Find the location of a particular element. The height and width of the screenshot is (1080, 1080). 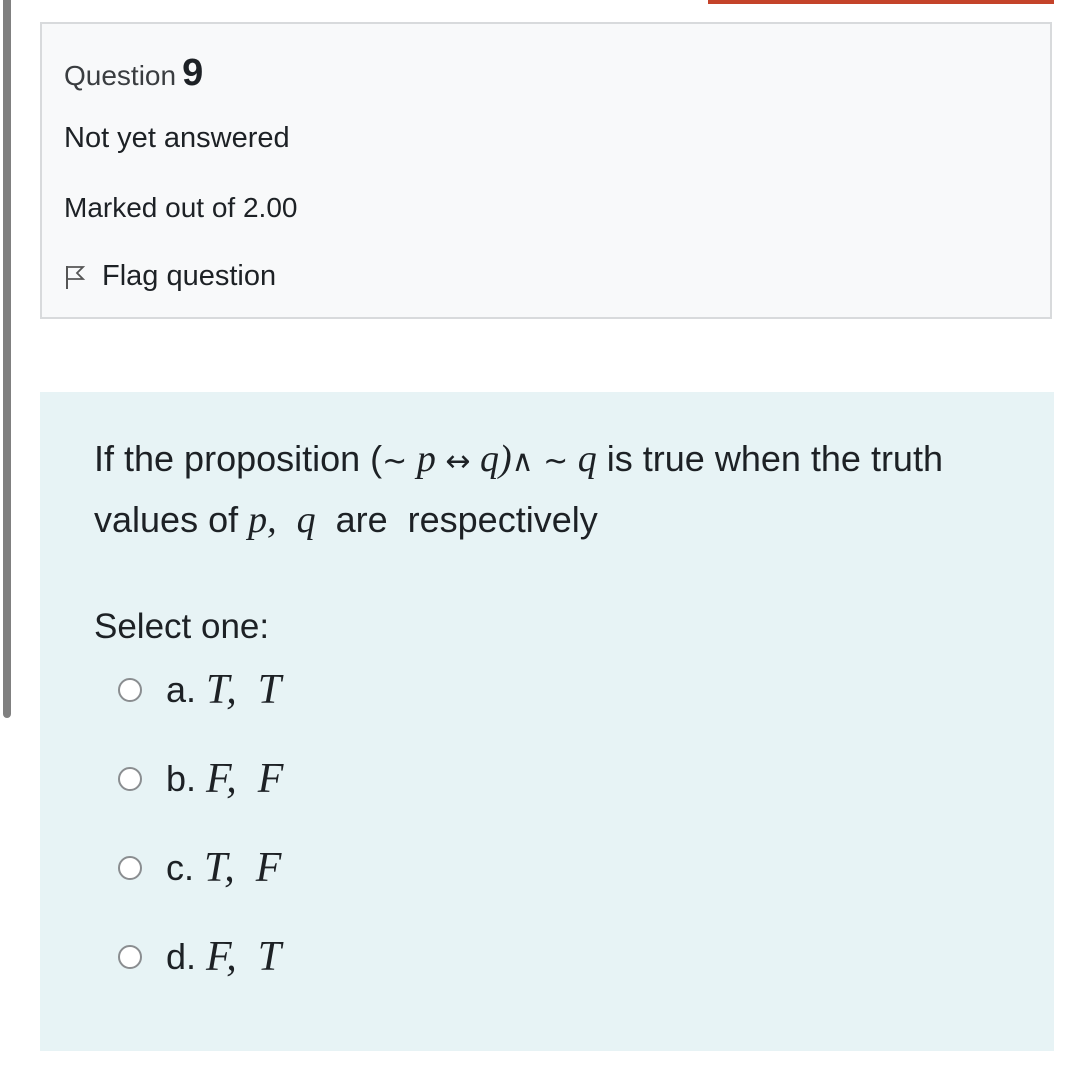

close-paren: ) is located at coordinates (505, 459).